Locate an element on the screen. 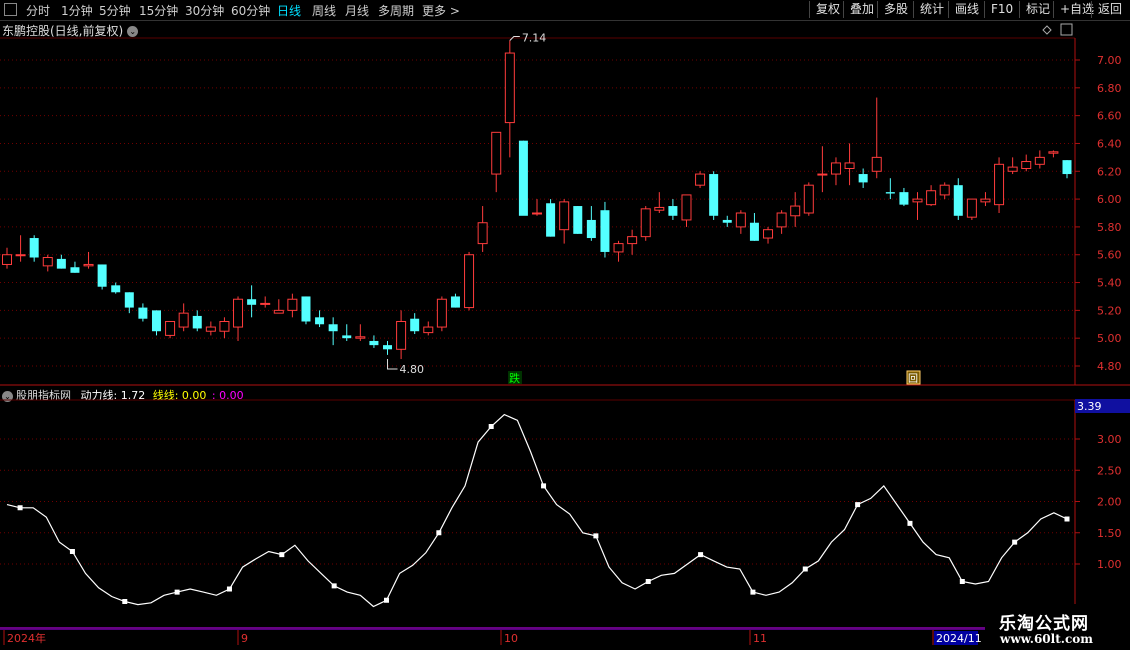 The image size is (1130, 650). price-axis-label: 4.80 is located at coordinates (1109, 366).